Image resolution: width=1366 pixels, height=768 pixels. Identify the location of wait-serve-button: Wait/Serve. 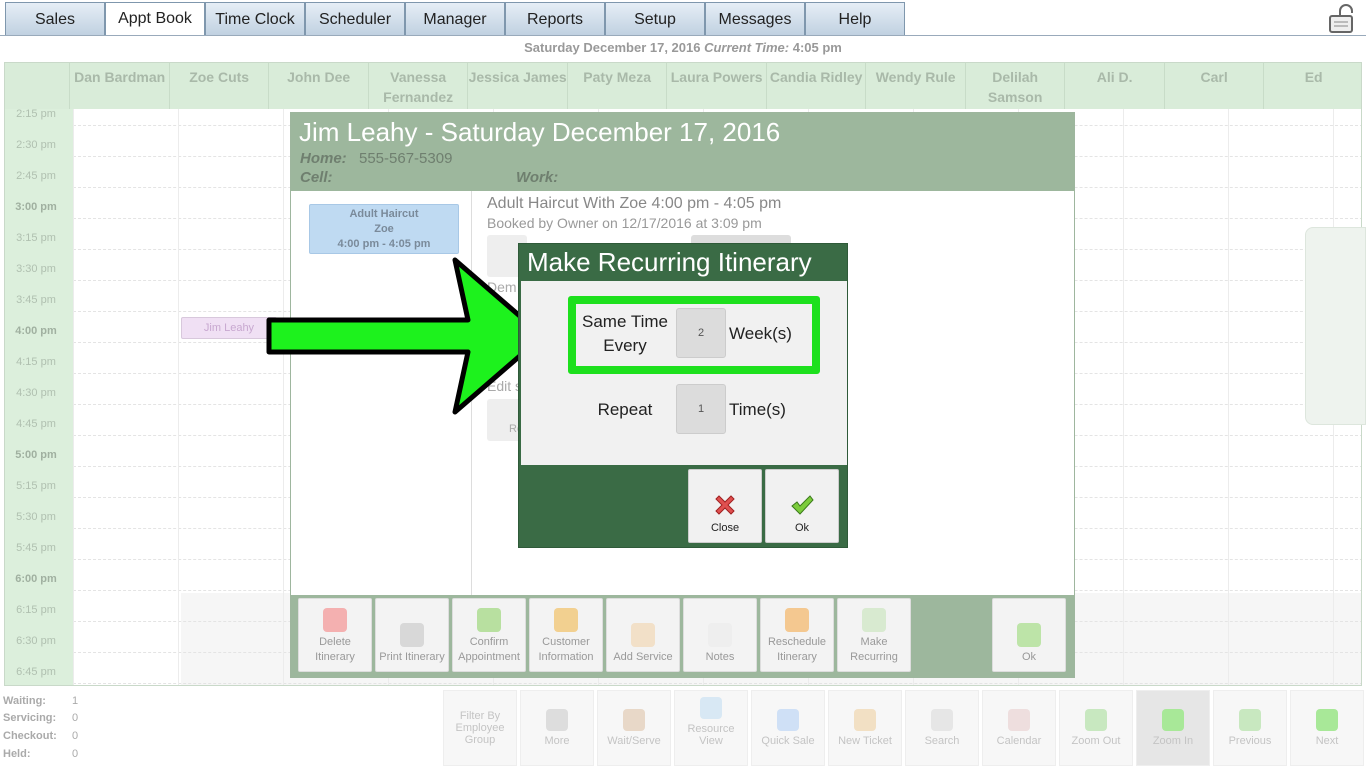
(634, 728).